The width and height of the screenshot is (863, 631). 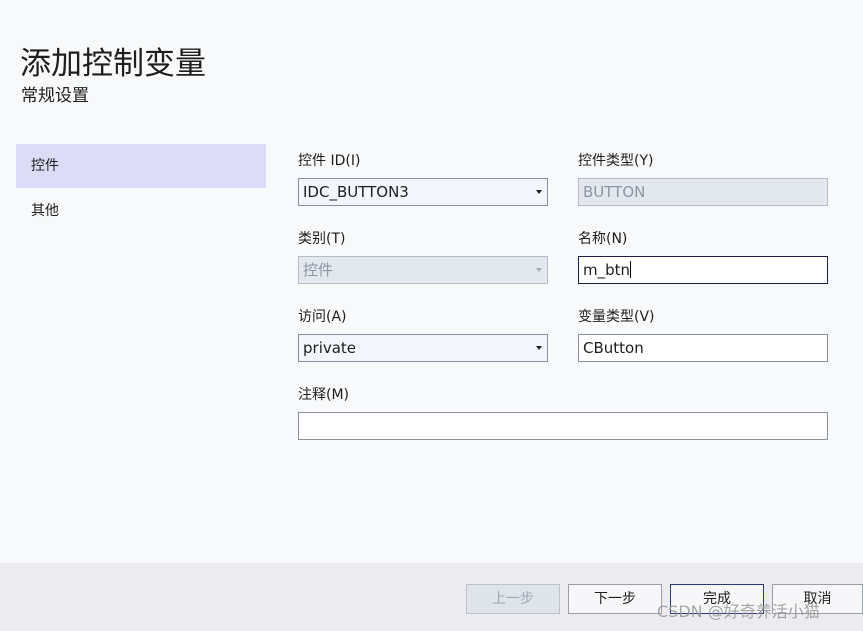 I want to click on name-value: m_btn, so click(x=607, y=270).